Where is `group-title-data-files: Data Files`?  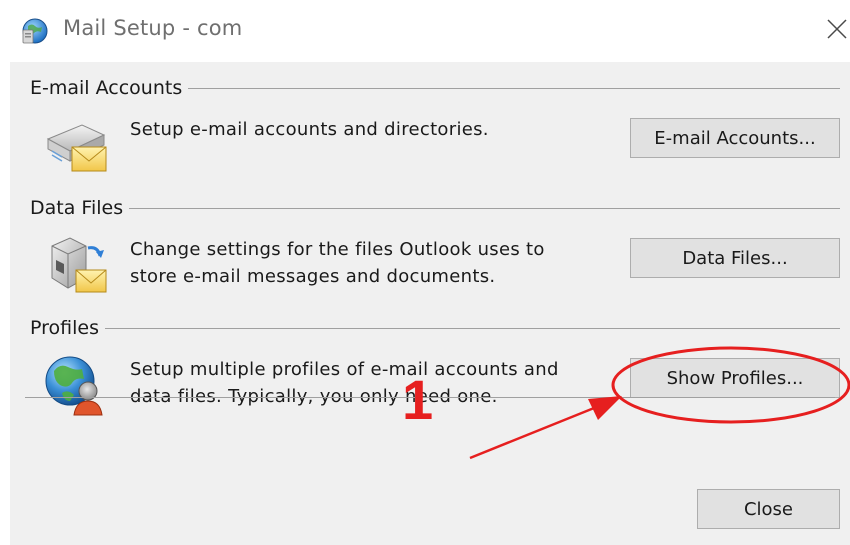
group-title-data-files: Data Files is located at coordinates (80, 208).